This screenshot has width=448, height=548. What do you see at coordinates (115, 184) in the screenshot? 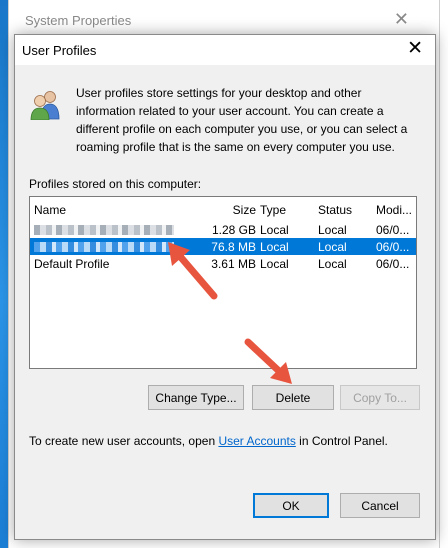
I see `profiles-list-label: Profiles stored on this computer:` at bounding box center [115, 184].